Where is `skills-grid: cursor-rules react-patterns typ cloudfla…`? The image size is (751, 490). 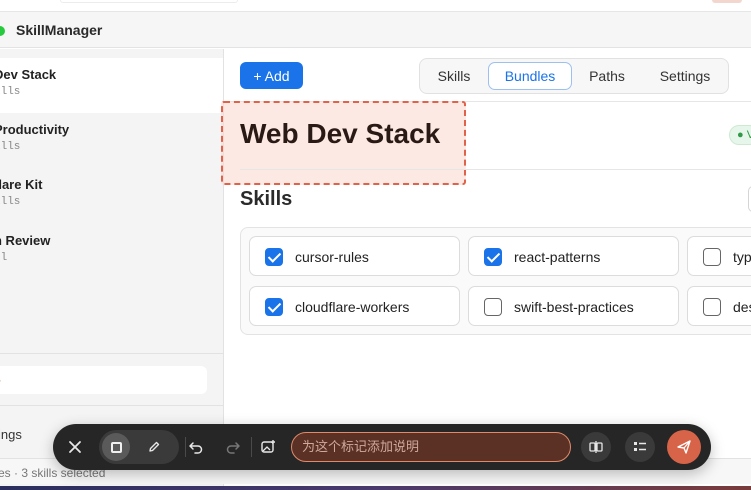 skills-grid: cursor-rules react-patterns typ cloudfla… is located at coordinates (495, 281).